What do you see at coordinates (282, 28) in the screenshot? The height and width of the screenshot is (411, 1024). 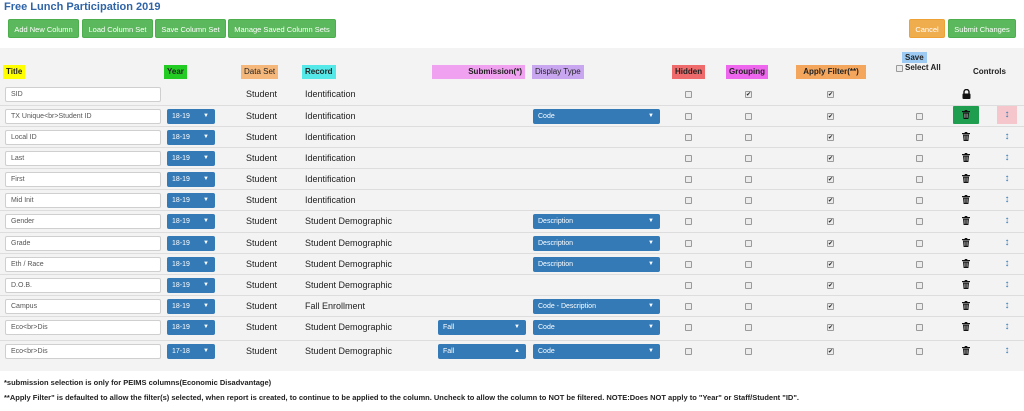 I see `manage-saved-column-sets-button: Manage Saved Column Sets` at bounding box center [282, 28].